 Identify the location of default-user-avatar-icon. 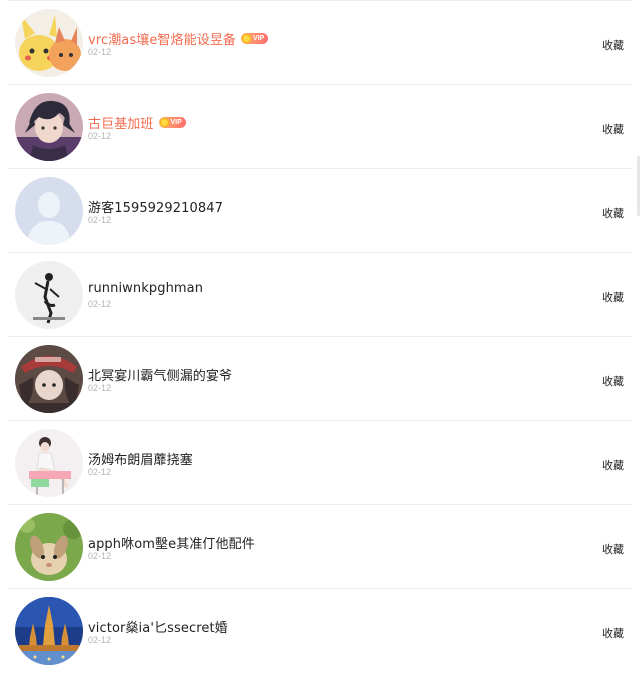
(49, 211).